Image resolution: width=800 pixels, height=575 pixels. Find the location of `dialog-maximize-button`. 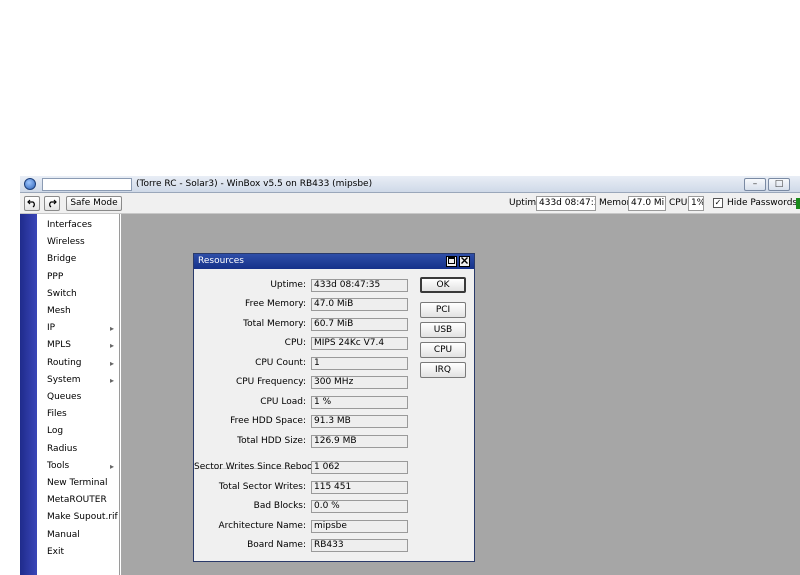

dialog-maximize-button is located at coordinates (451, 261).